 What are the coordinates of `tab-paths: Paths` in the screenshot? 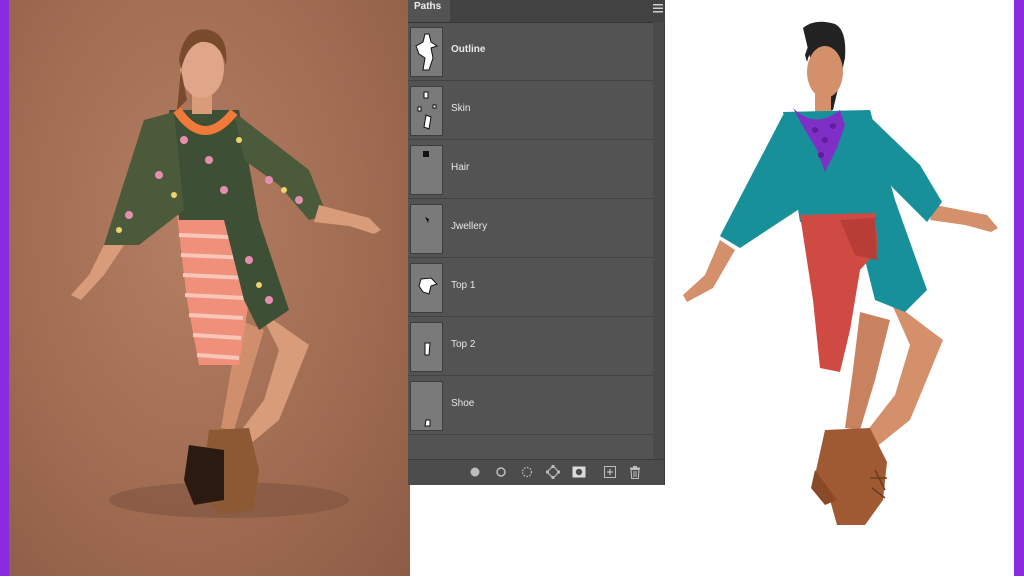 It's located at (429, 11).